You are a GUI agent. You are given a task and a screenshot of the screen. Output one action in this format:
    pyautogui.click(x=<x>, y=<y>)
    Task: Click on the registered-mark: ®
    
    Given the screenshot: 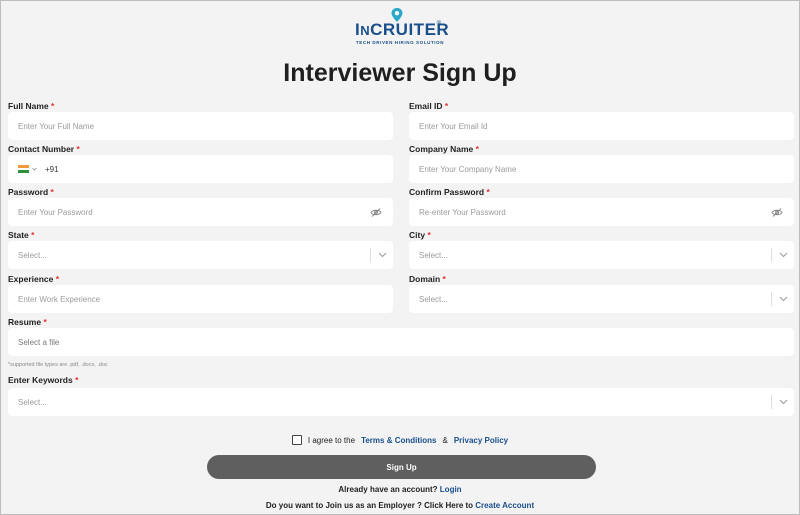 What is the action you would take?
    pyautogui.click(x=438, y=24)
    